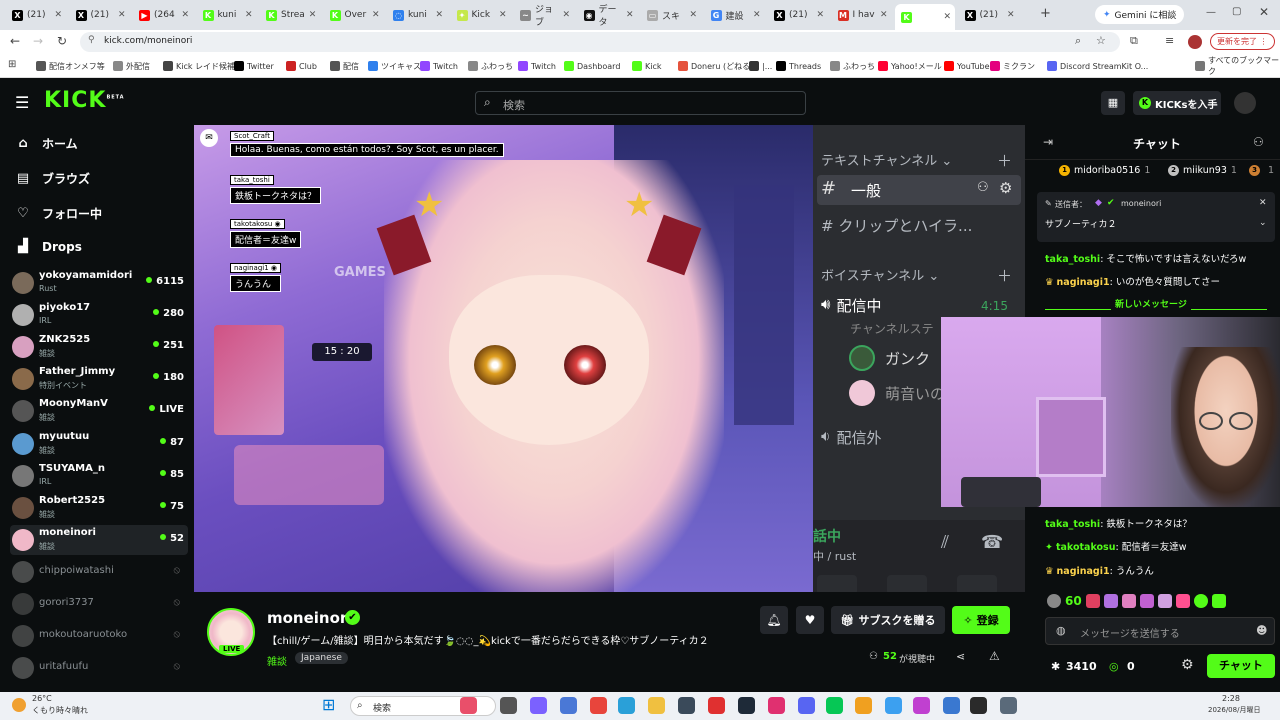 This screenshot has height=720, width=1280. Describe the element at coordinates (1005, 188) in the screenshot. I see `settings-gear-icon: ⚙` at that location.